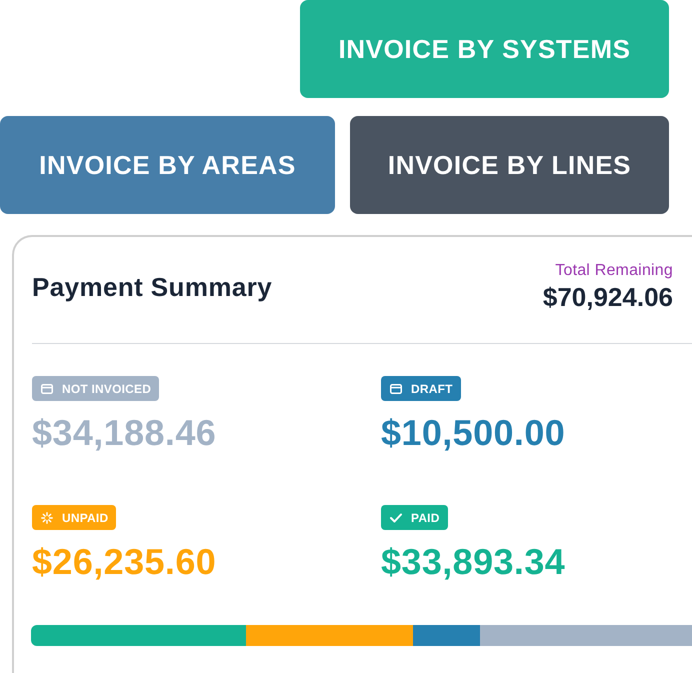 This screenshot has width=692, height=673. What do you see at coordinates (152, 287) in the screenshot?
I see `card-title: Payment Summary` at bounding box center [152, 287].